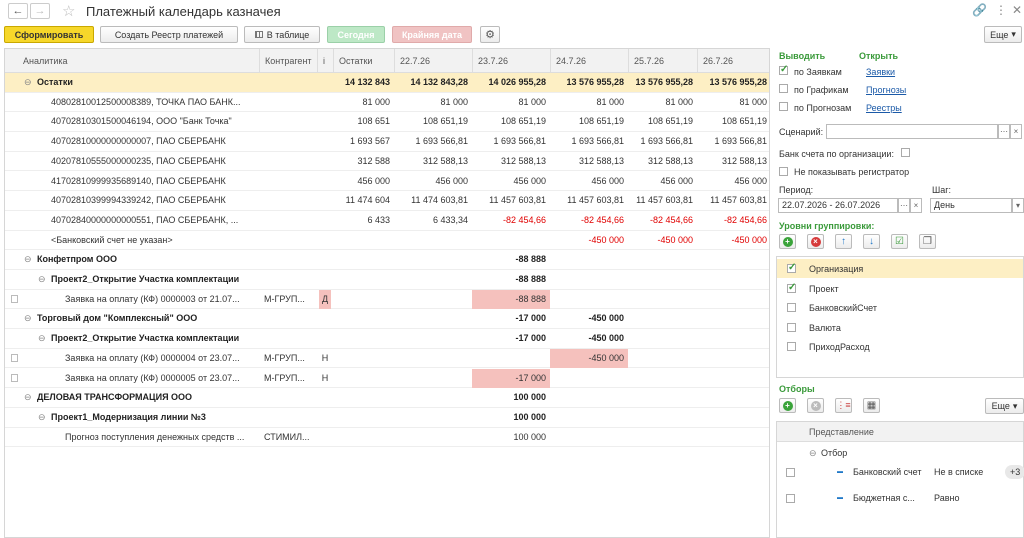  What do you see at coordinates (288, 61) in the screenshot?
I see `column-header: Контрагент` at bounding box center [288, 61].